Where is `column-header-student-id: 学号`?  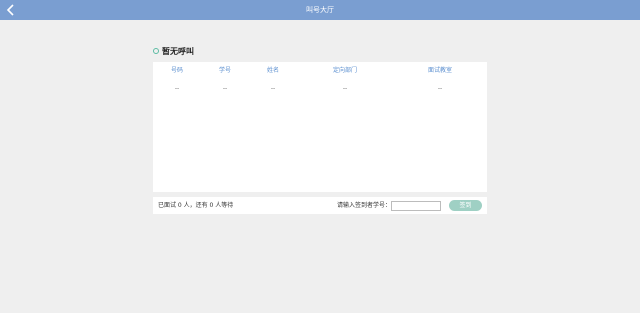
column-header-student-id: 学号 is located at coordinates (224, 70).